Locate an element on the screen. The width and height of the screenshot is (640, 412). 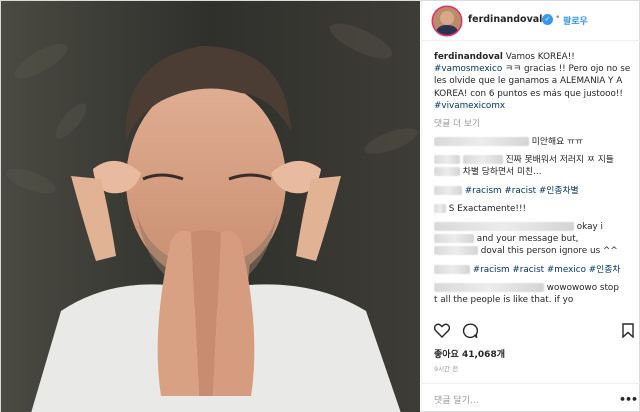
comment-text: S Exactamente!!! is located at coordinates (487, 208).